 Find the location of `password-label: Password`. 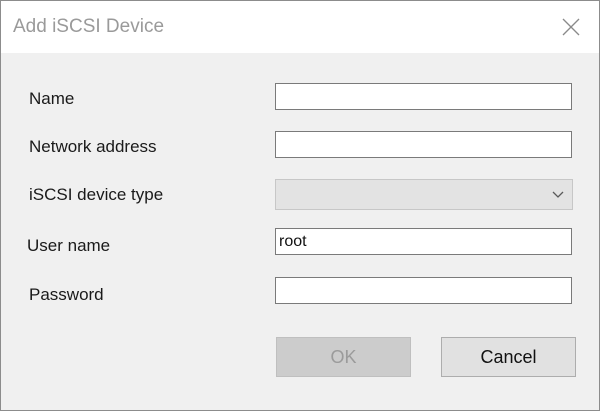

password-label: Password is located at coordinates (66, 294).